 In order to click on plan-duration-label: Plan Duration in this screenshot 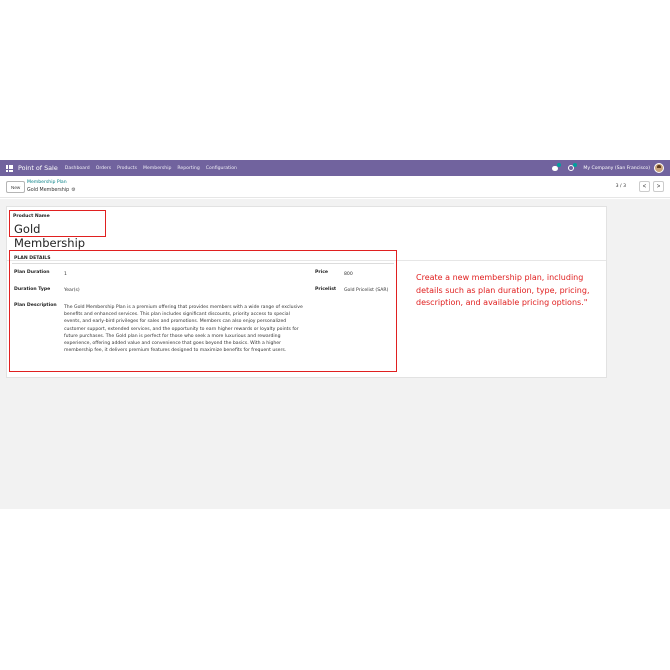, I will do `click(32, 272)`.